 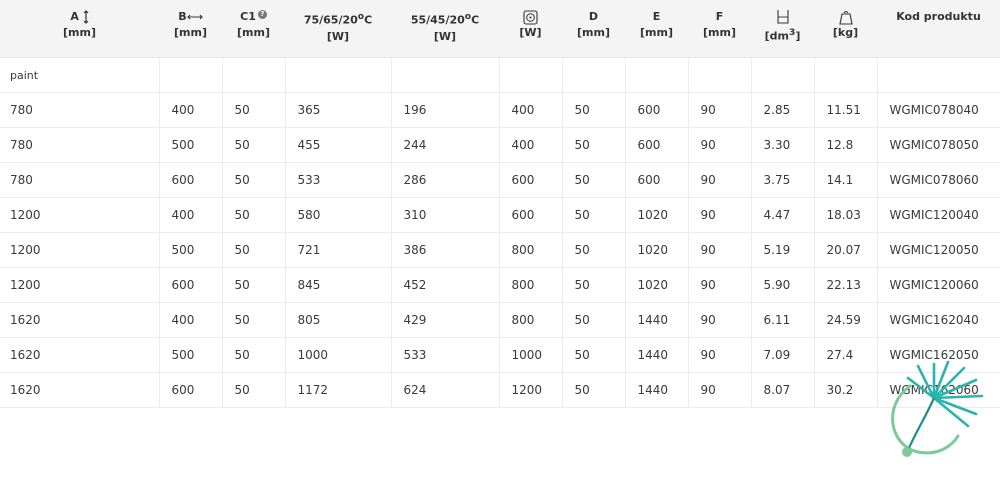 I want to click on cell-heating-element: 400, so click(x=531, y=145).